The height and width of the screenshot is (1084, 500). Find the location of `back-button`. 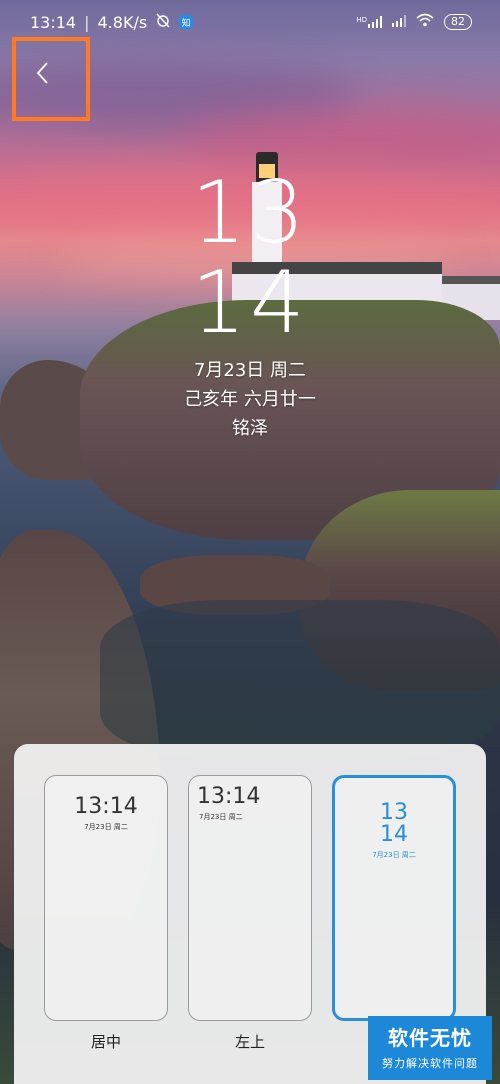

back-button is located at coordinates (42, 73).